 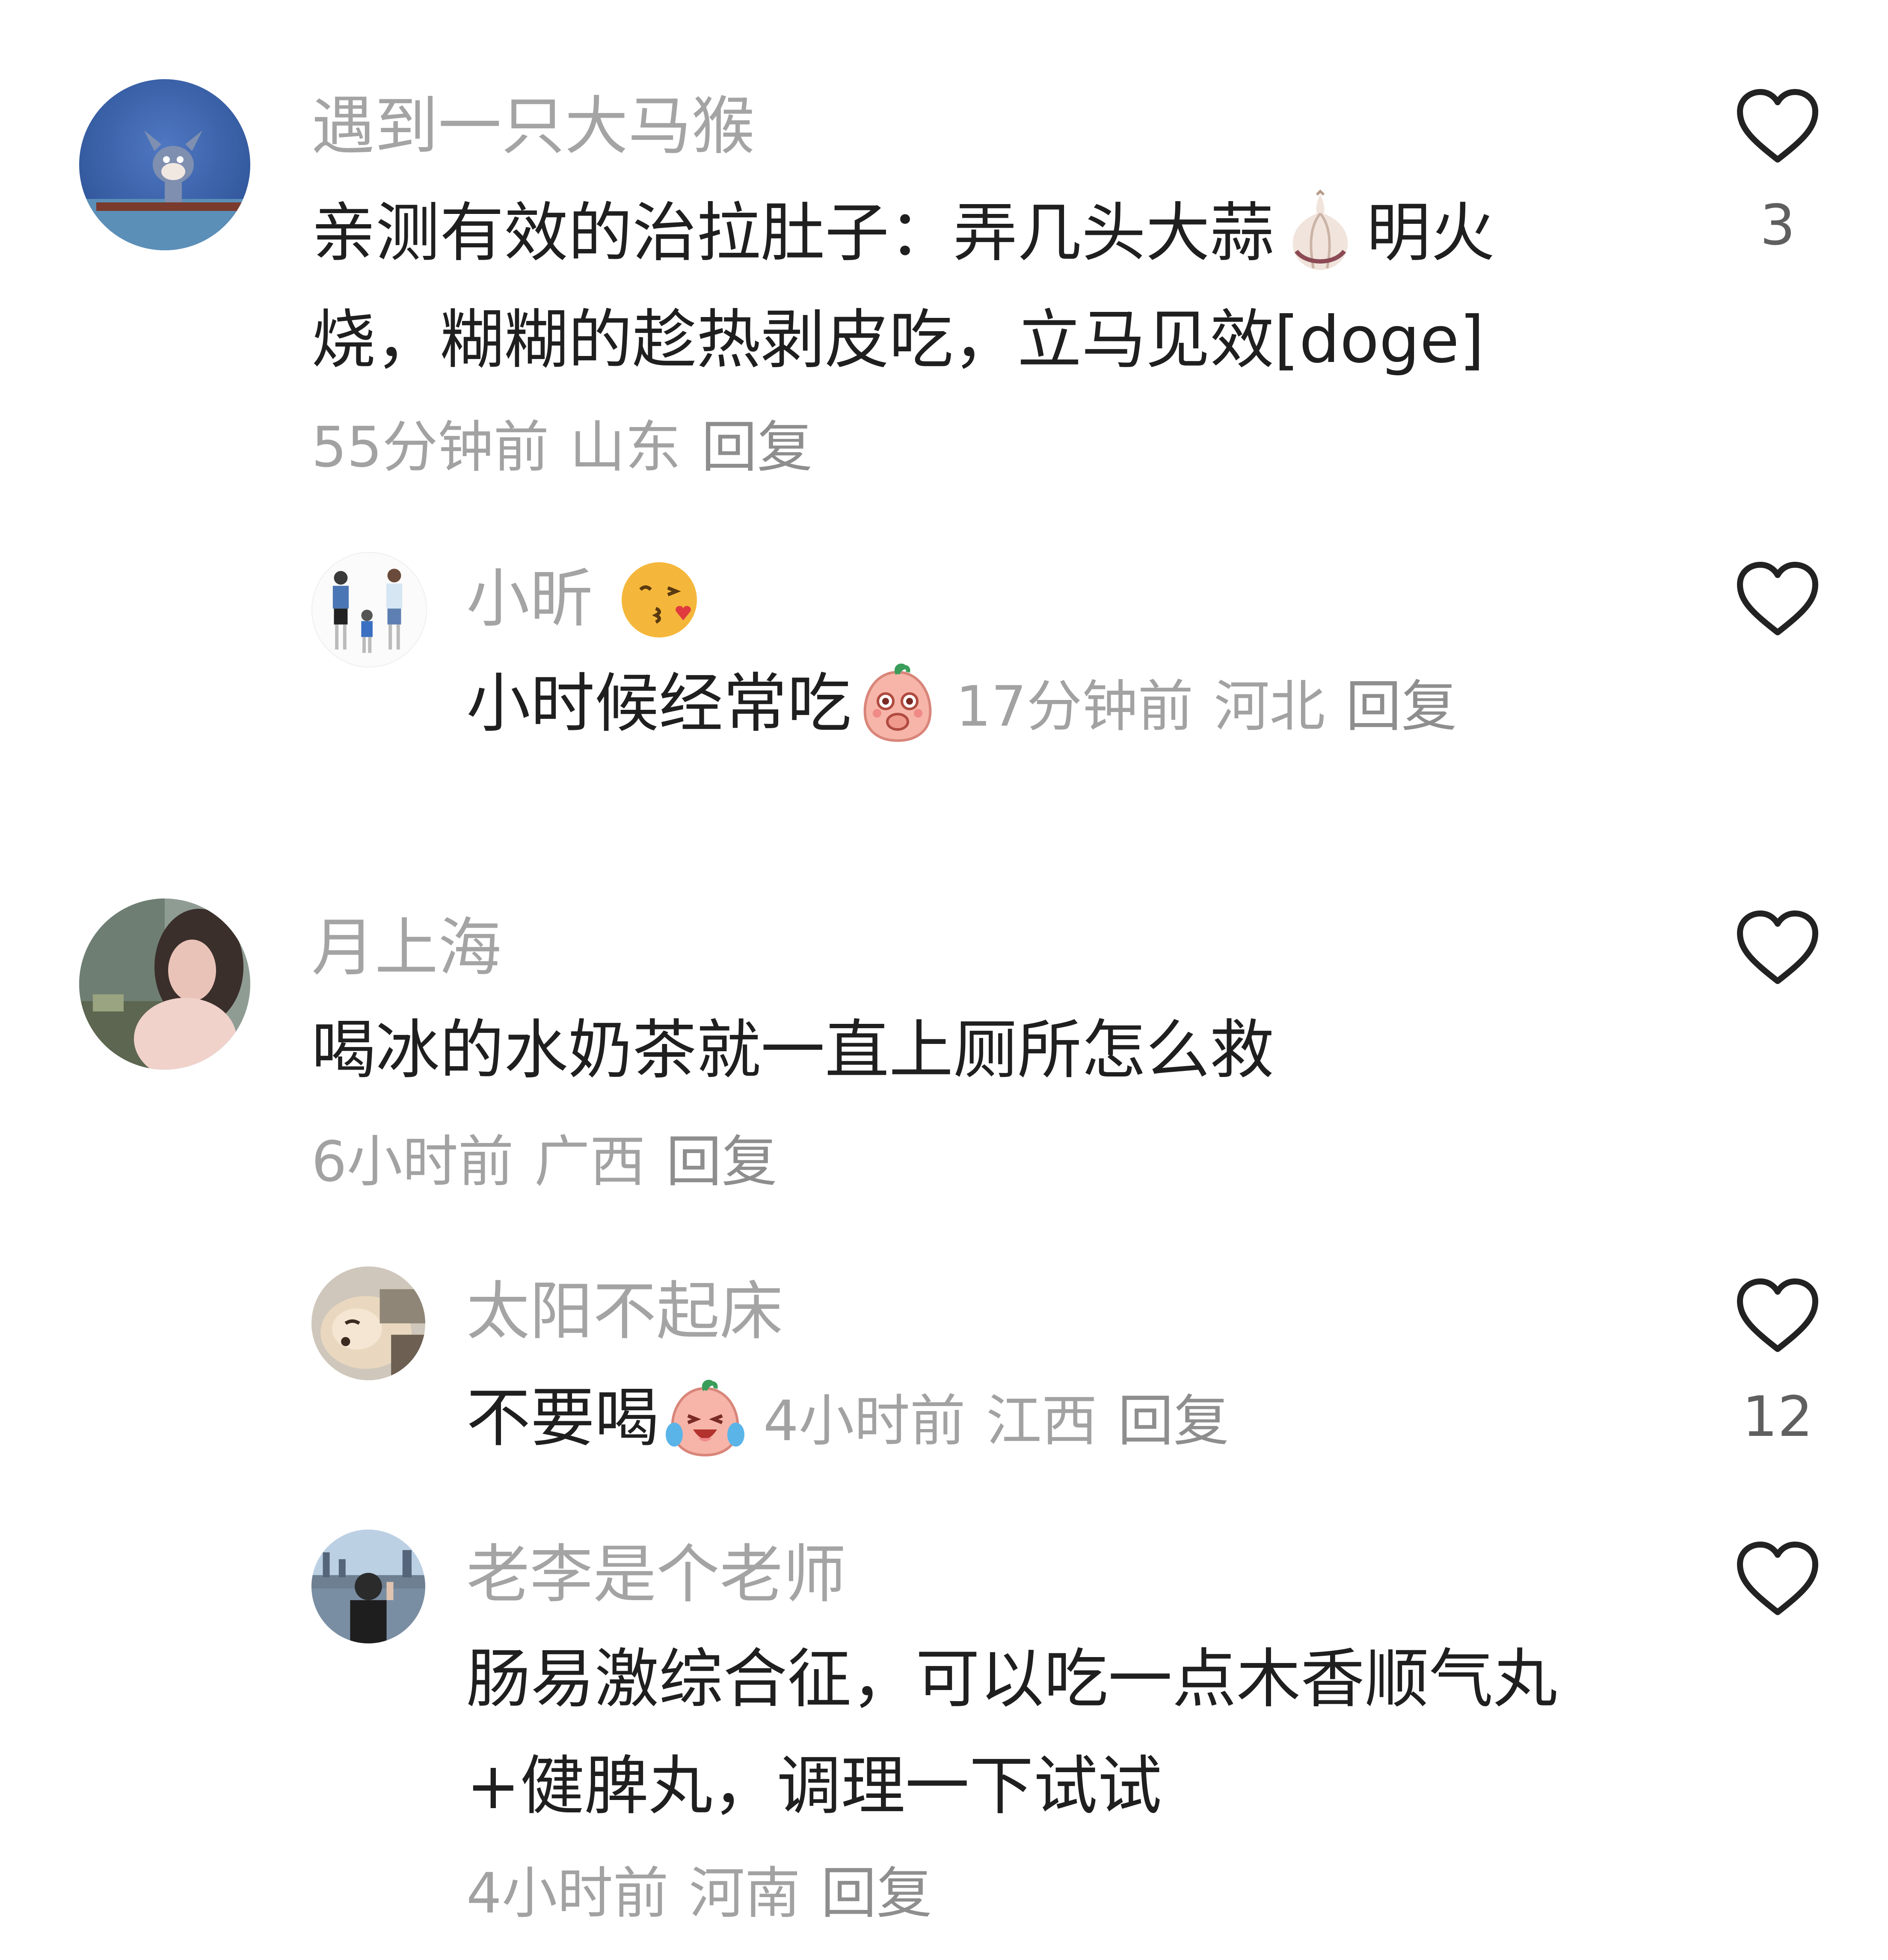 What do you see at coordinates (745, 1893) in the screenshot?
I see `comment-location: 河南` at bounding box center [745, 1893].